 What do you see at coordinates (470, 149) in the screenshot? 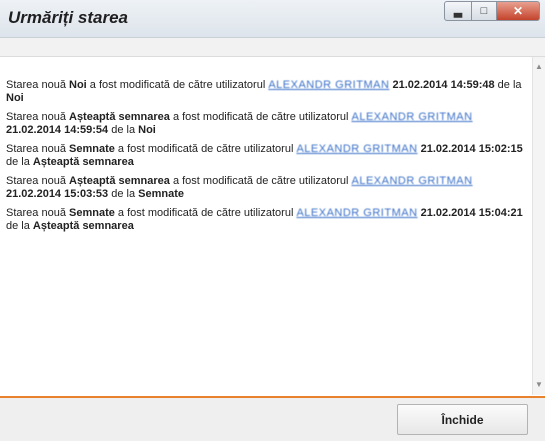
I see `entry-datetime: 21.02.2014 15:02:15` at bounding box center [470, 149].